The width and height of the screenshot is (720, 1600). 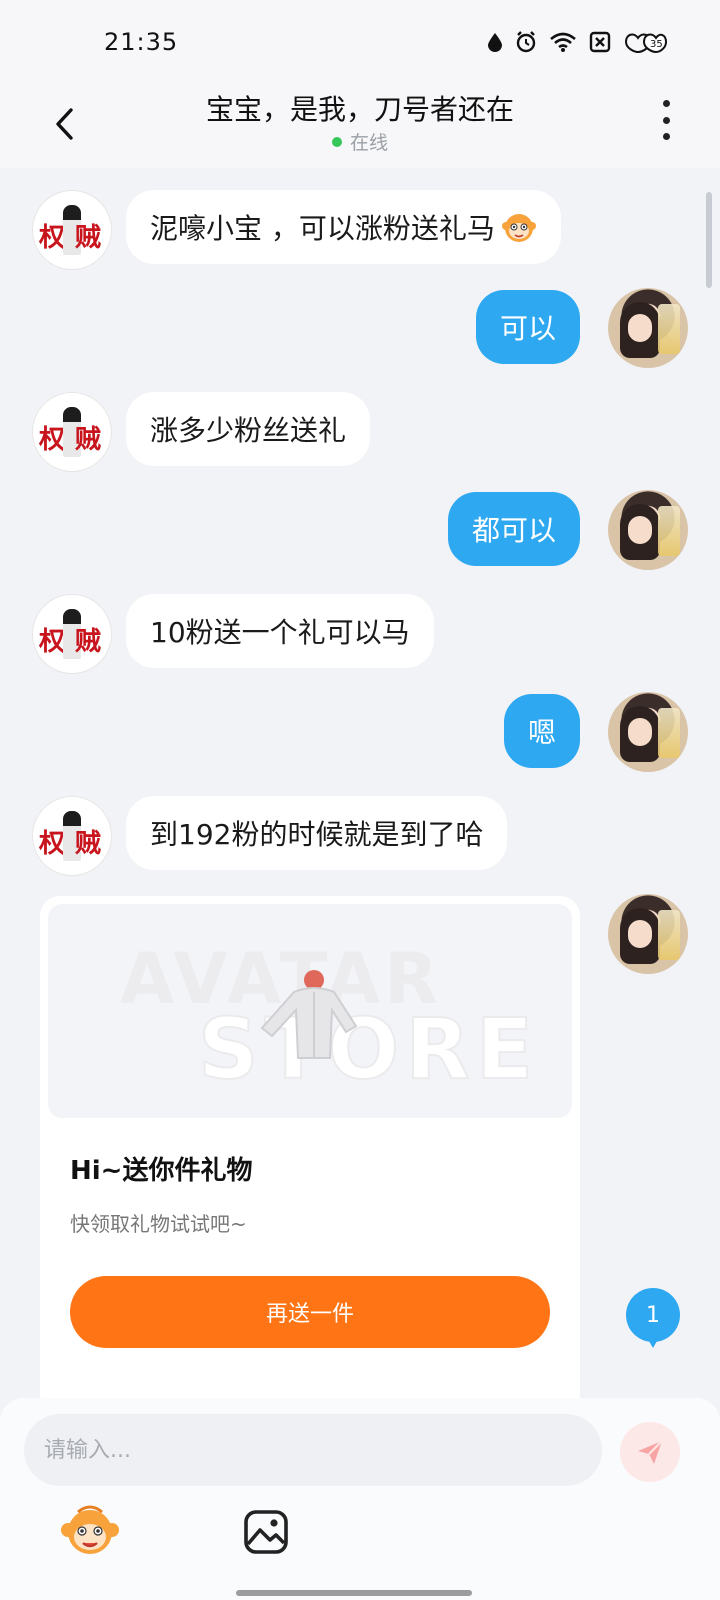 I want to click on droplet-icon, so click(x=495, y=42).